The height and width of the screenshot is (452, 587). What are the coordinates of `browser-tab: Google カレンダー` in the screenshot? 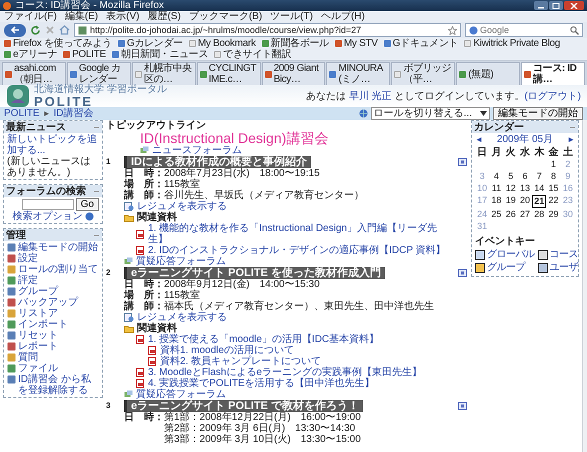 It's located at (98, 73).